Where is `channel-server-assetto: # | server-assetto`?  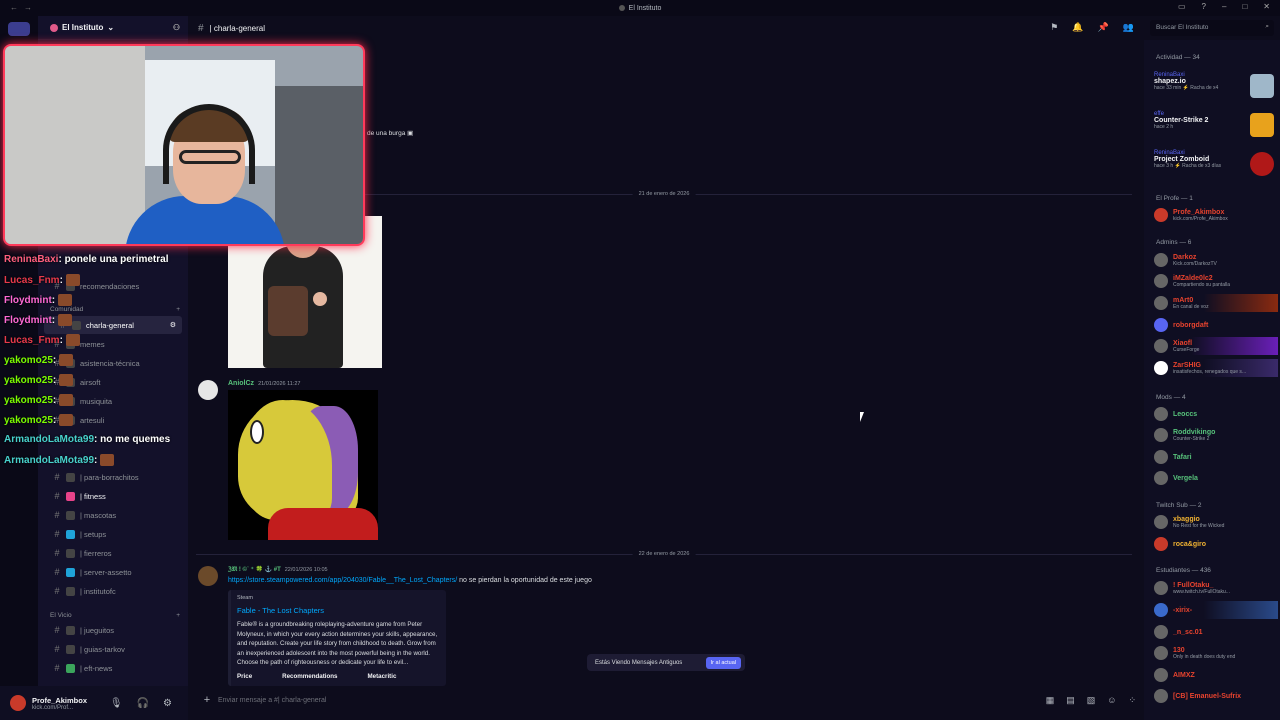 channel-server-assetto: # | server-assetto is located at coordinates (113, 572).